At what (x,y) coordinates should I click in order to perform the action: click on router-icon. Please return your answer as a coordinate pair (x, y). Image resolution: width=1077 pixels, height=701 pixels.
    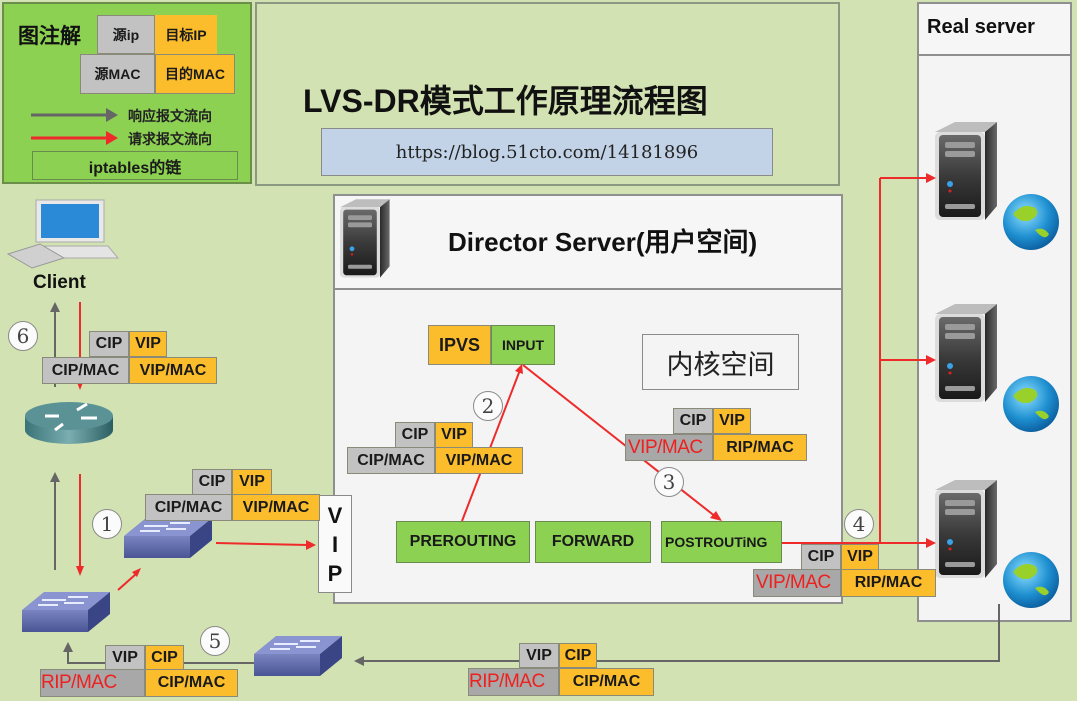
    Looking at the image, I should click on (69, 423).